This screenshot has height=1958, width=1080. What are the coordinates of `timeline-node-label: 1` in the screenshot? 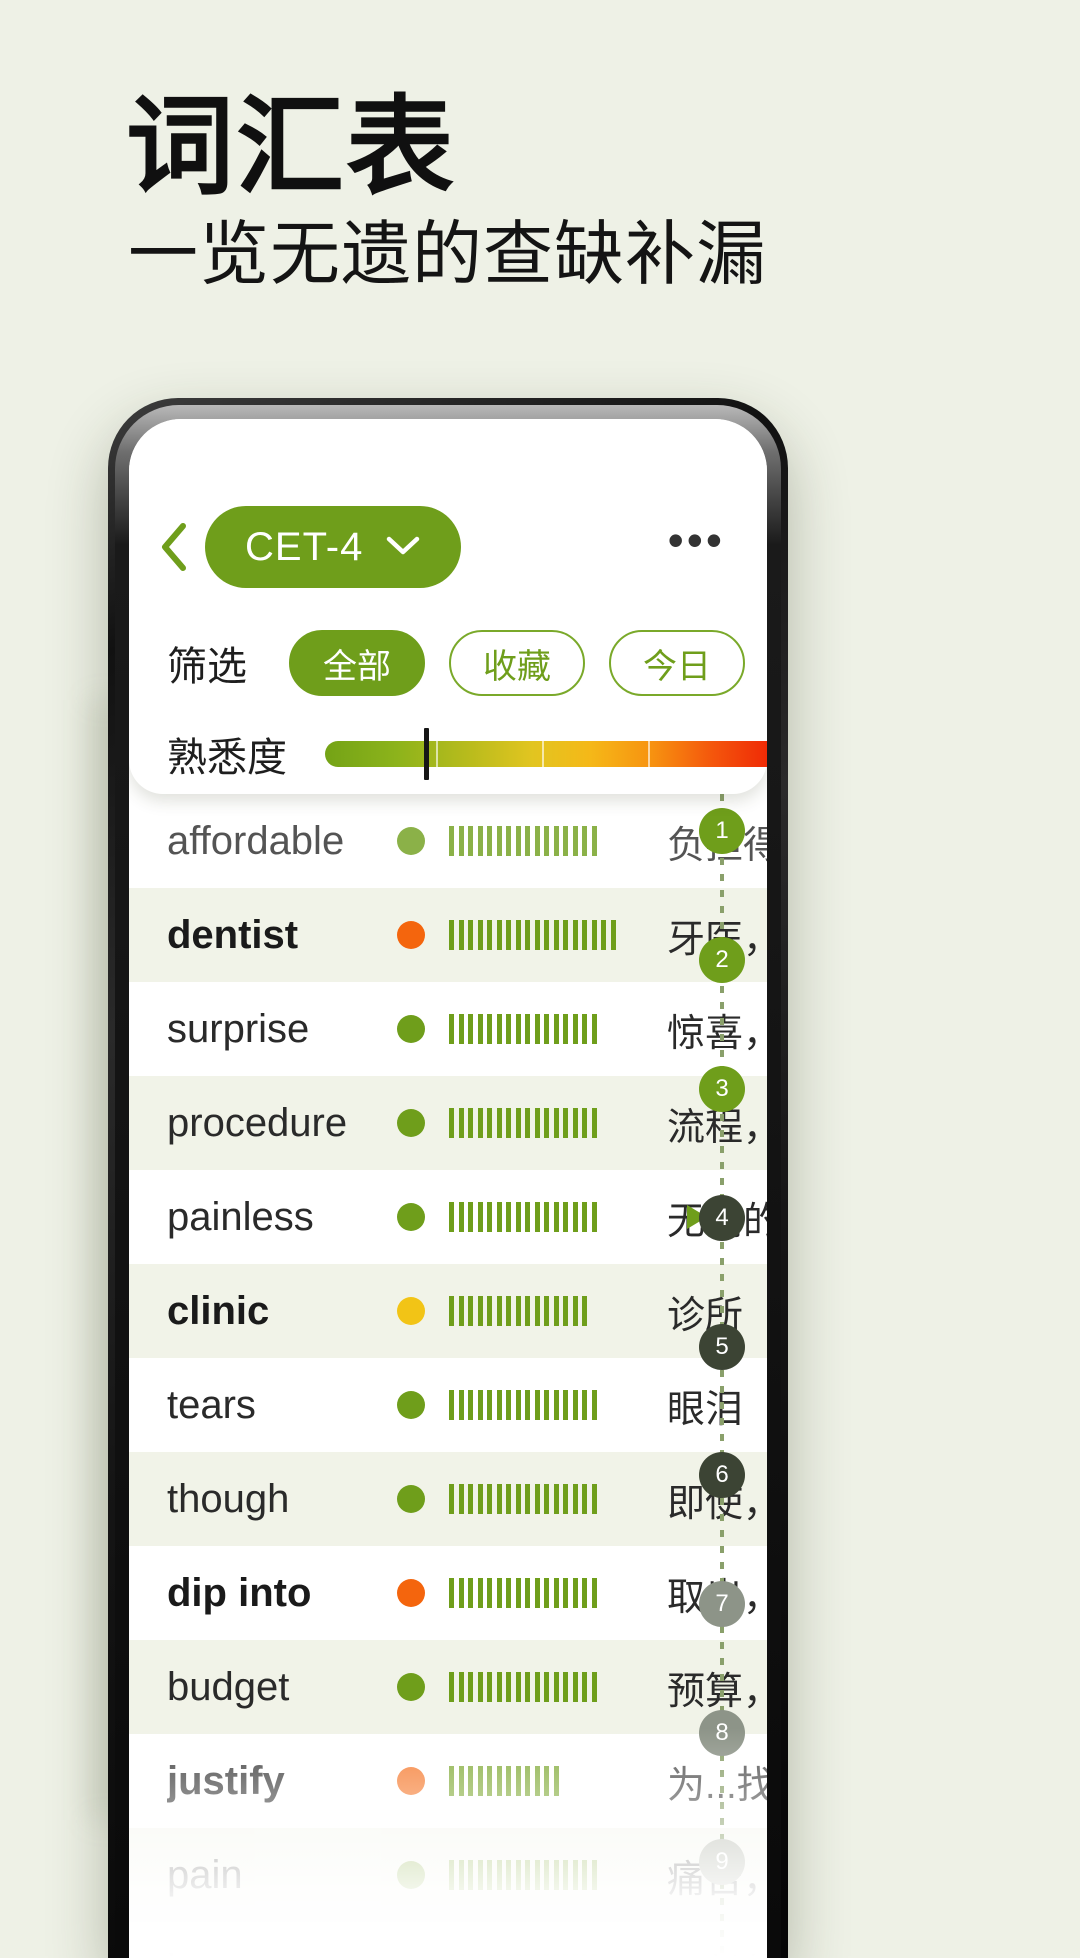 It's located at (721, 831).